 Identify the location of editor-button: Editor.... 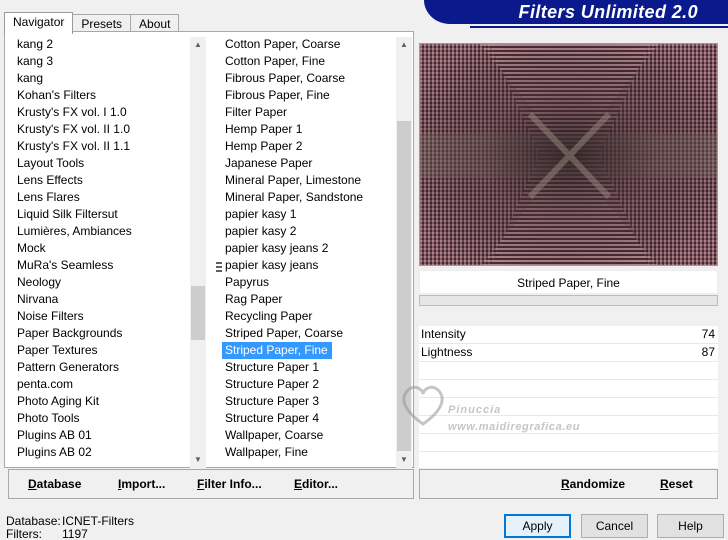
(316, 484).